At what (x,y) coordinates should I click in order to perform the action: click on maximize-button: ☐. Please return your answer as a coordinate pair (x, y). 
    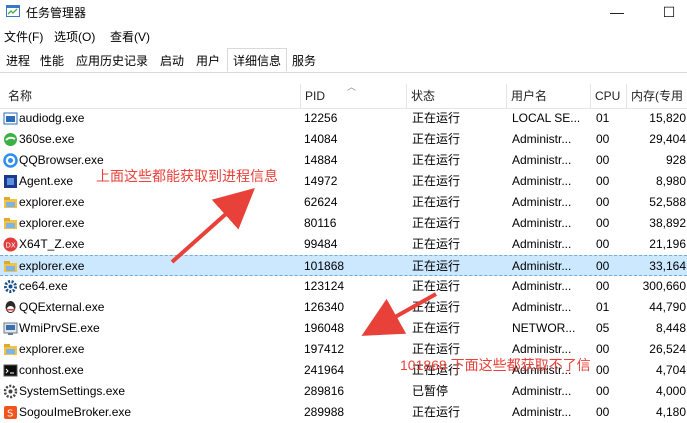
    Looking at the image, I should click on (666, 12).